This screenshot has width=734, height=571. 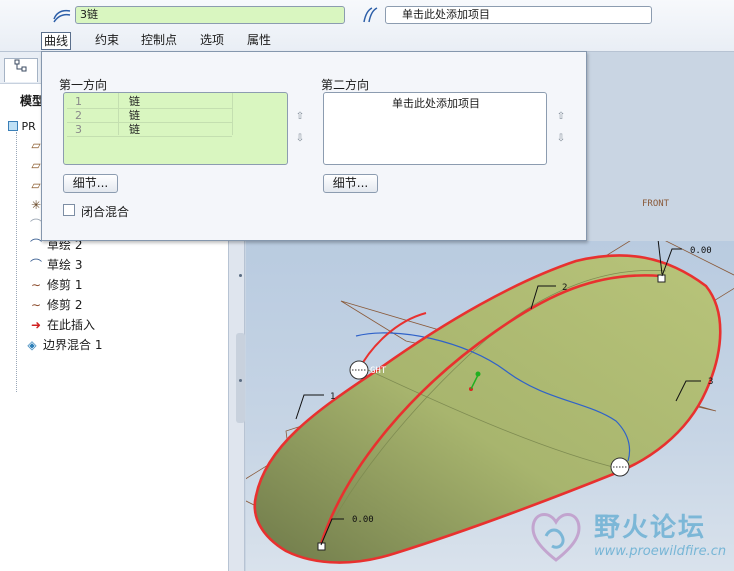 I want to click on forum-watermark: 野火论坛 www.proewildfire.cn, so click(x=625, y=535).